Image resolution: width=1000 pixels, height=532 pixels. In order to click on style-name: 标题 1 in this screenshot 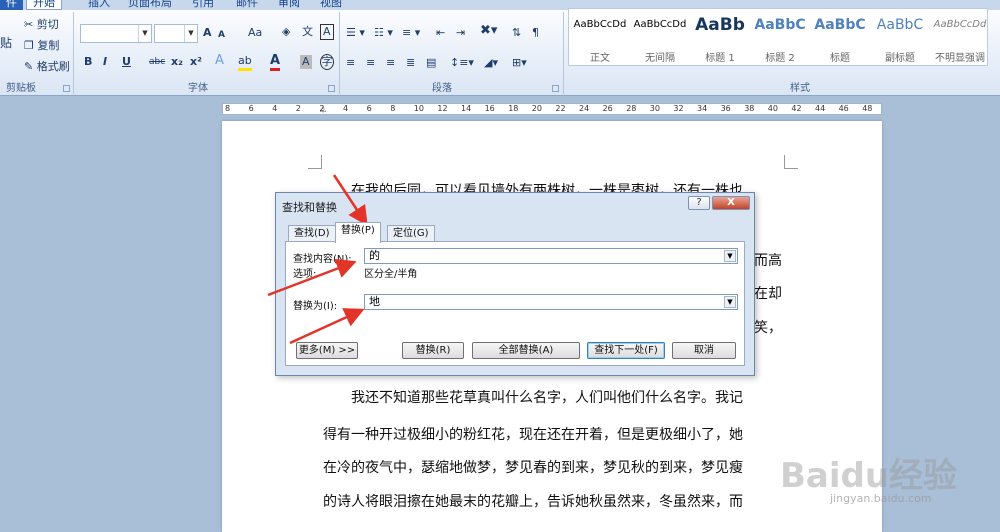, I will do `click(720, 58)`.